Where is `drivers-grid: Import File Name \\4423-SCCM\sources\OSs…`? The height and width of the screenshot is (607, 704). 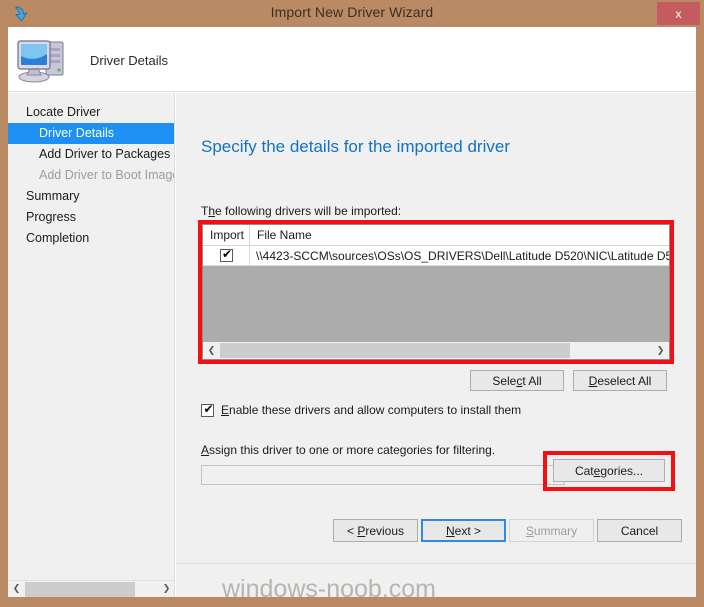 drivers-grid: Import File Name \\4423-SCCM\sources\OSs… is located at coordinates (436, 292).